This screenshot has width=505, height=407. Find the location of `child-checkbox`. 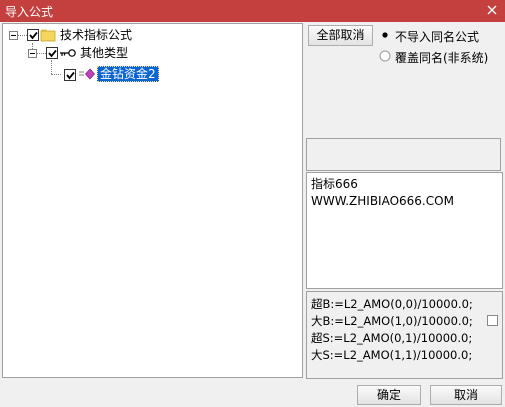

child-checkbox is located at coordinates (52, 53).